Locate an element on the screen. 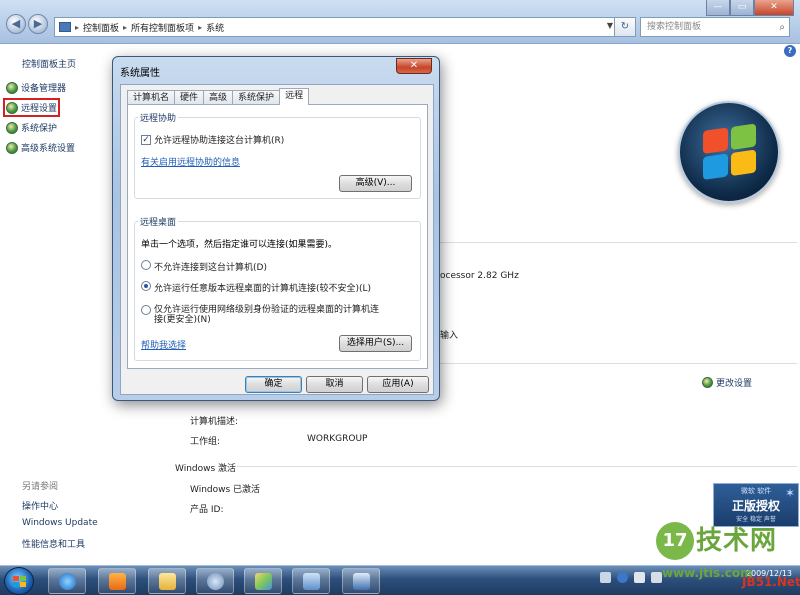 Image resolution: width=800 pixels, height=595 pixels. tab-advanced: 高级 is located at coordinates (218, 97).